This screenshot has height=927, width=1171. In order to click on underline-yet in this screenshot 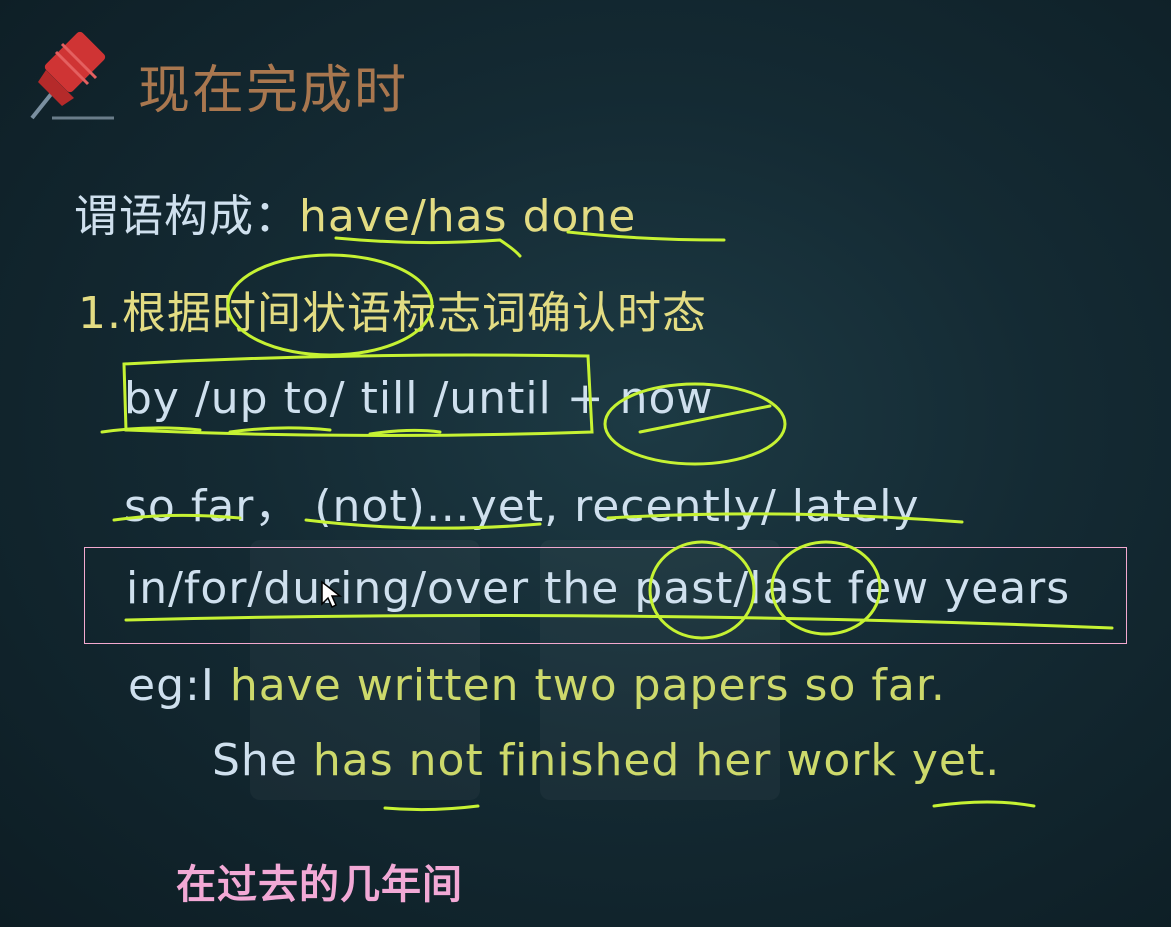, I will do `click(984, 804)`.